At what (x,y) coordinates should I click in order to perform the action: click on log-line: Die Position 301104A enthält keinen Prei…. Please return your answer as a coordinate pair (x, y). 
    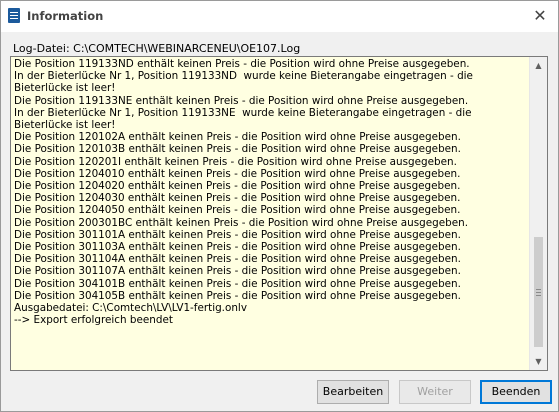
    Looking at the image, I should click on (237, 259).